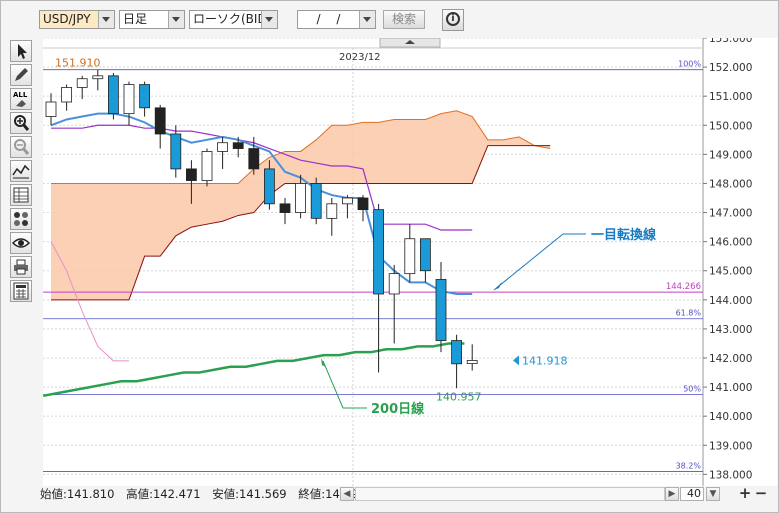  I want to click on price-tick-label: 152.000, so click(730, 68).